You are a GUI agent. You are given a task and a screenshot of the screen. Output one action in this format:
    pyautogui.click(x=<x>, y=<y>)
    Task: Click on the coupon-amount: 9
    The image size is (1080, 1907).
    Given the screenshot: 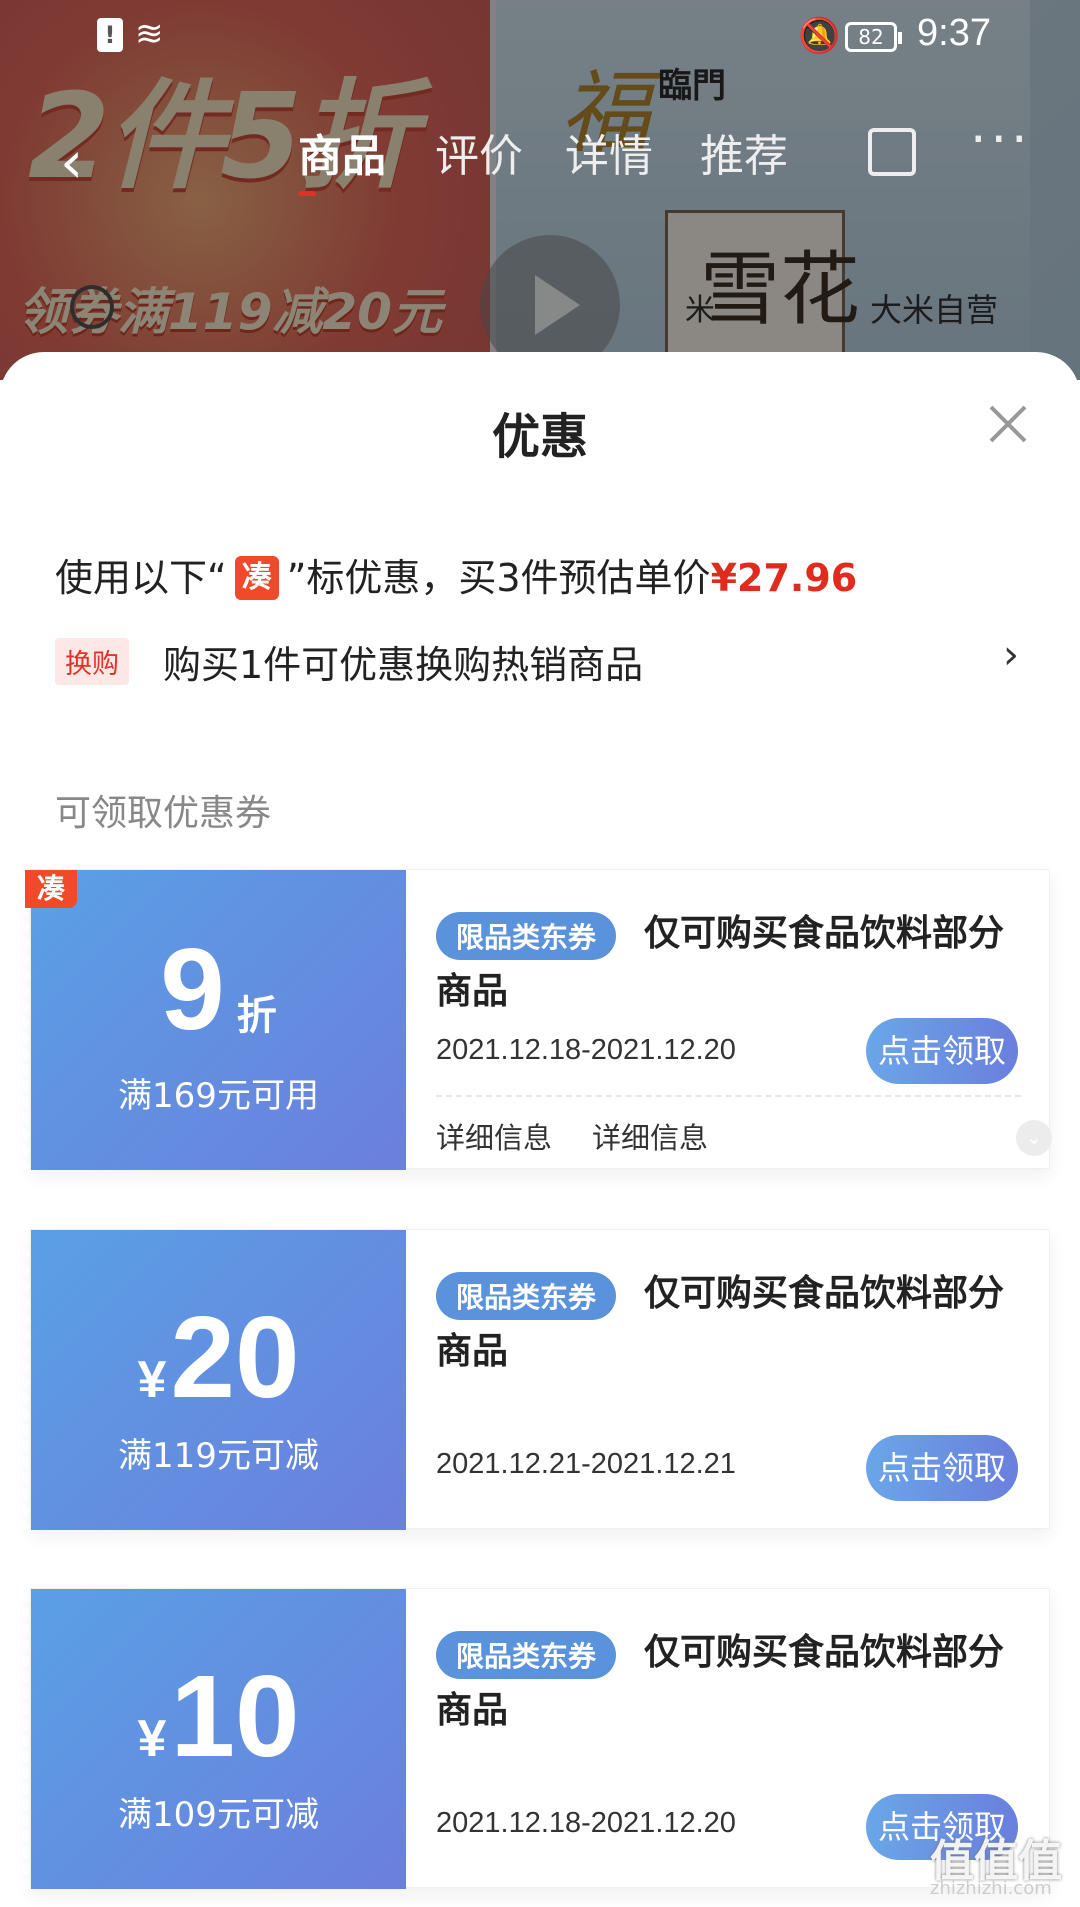 What is the action you would take?
    pyautogui.click(x=192, y=989)
    